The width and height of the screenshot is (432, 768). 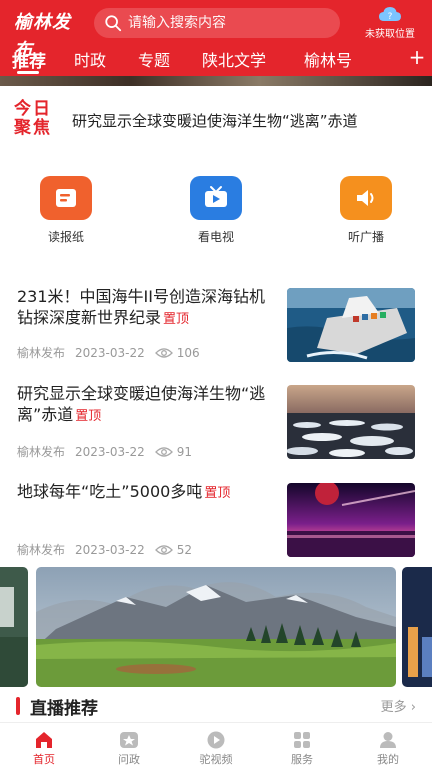 What do you see at coordinates (302, 749) in the screenshot?
I see `nav-services: 服务` at bounding box center [302, 749].